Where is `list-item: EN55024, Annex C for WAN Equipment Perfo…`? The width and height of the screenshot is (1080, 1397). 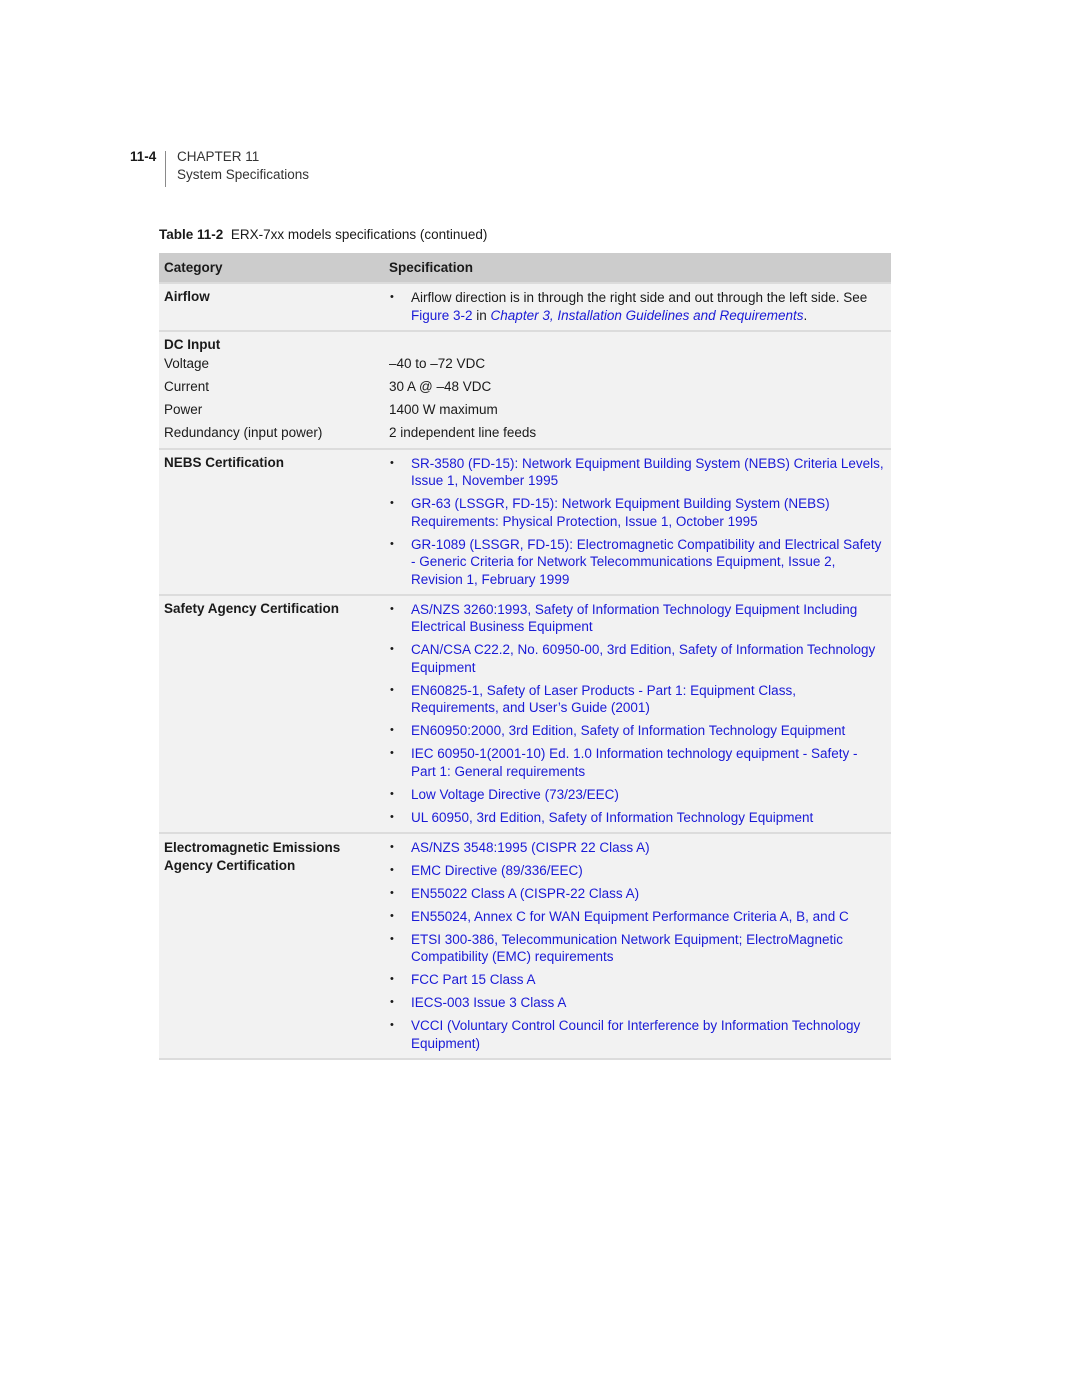 list-item: EN55024, Annex C for WAN Equipment Perfo… is located at coordinates (637, 917).